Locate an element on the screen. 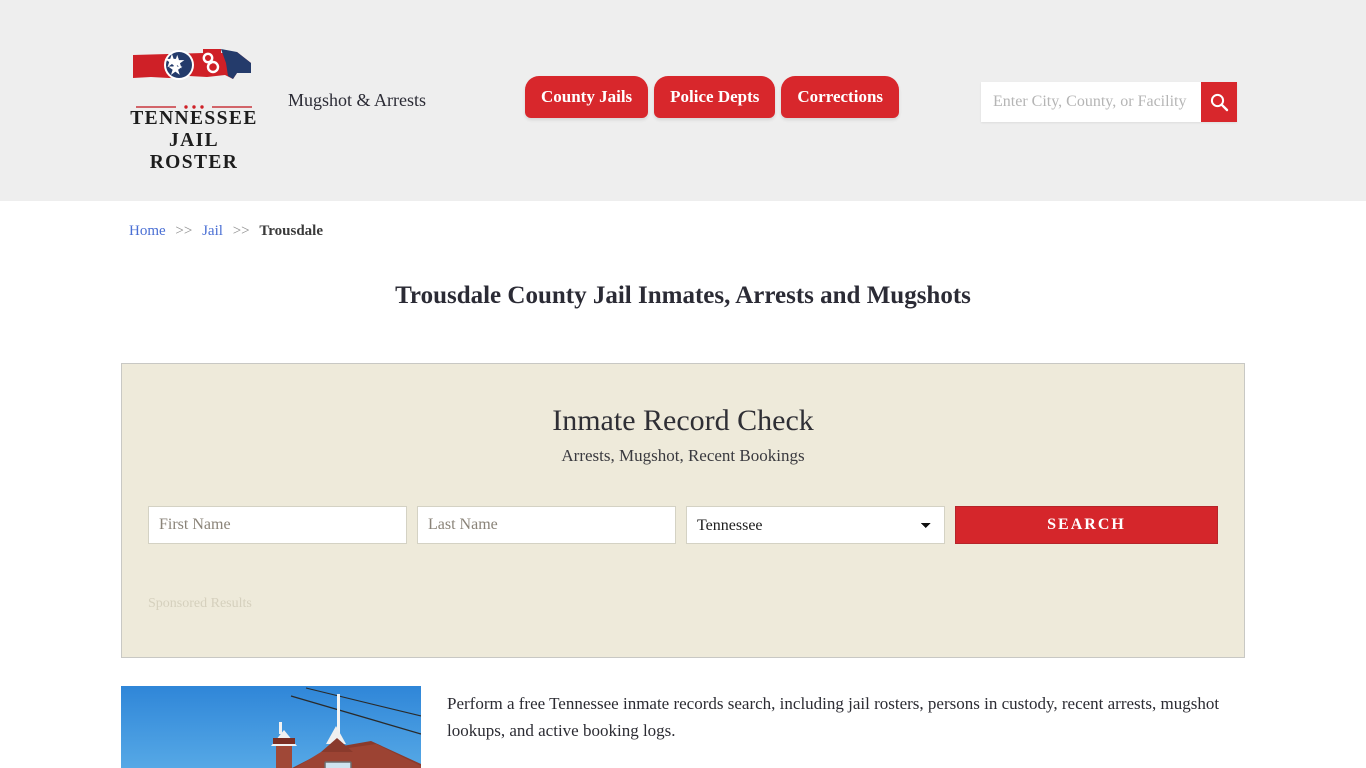 This screenshot has width=1366, height=768. breadcrumb: Home >> Jail >> Trousdale is located at coordinates (683, 220).